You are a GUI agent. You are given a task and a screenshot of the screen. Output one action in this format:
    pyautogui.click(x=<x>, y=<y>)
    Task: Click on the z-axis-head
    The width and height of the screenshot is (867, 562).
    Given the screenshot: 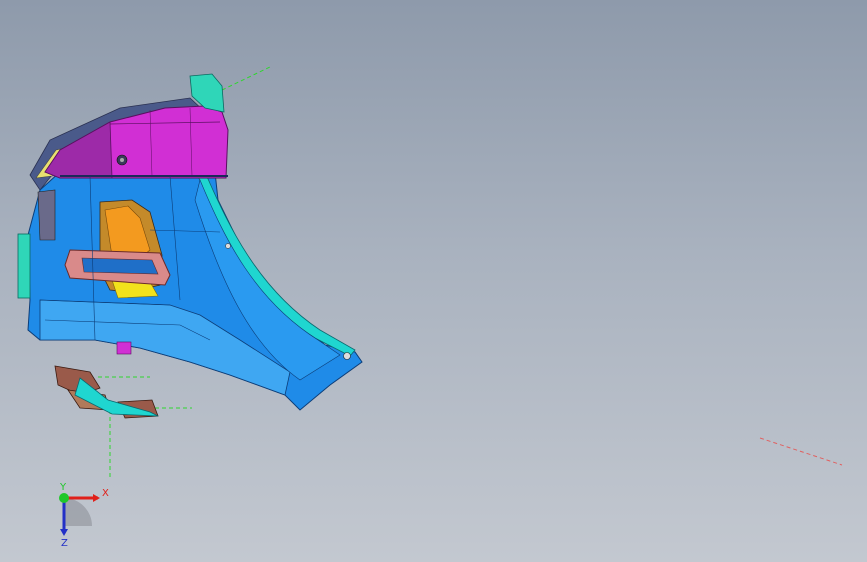 What is the action you would take?
    pyautogui.click(x=64, y=532)
    